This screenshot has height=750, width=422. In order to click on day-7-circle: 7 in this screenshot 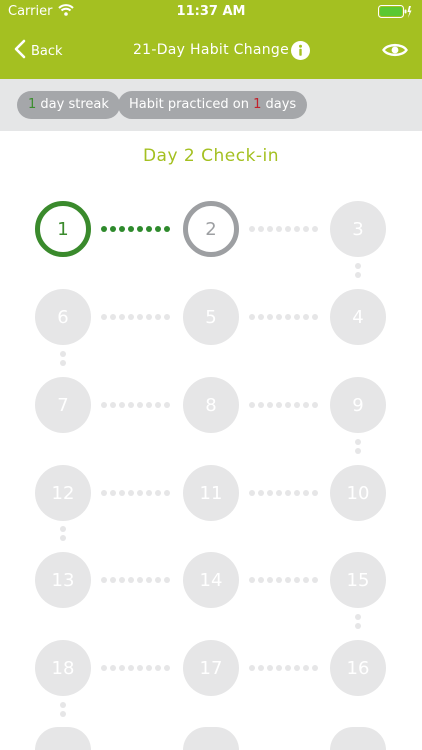, I will do `click(63, 405)`.